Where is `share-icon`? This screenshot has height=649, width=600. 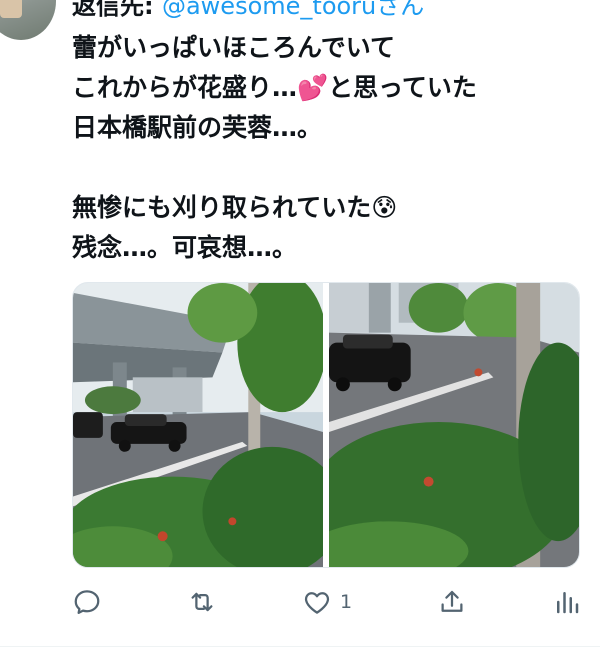 share-icon is located at coordinates (452, 601).